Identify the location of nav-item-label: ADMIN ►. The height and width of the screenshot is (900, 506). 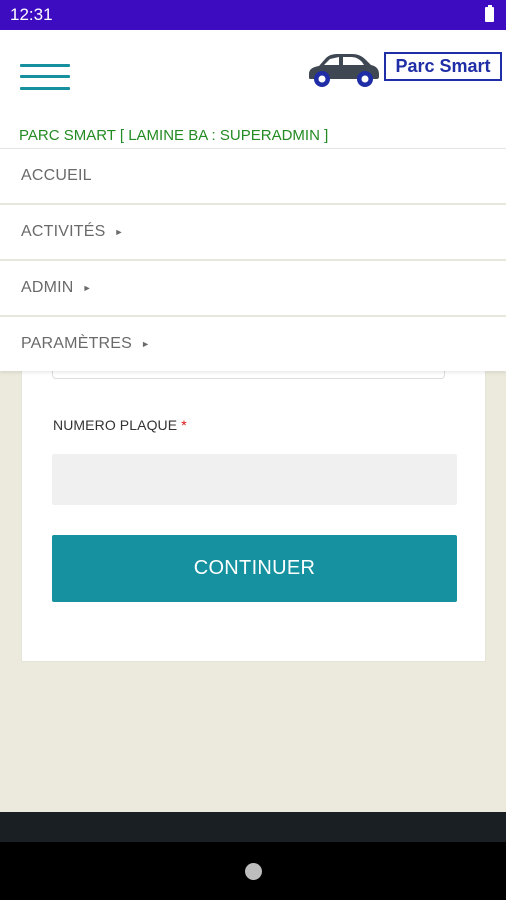
(56, 287).